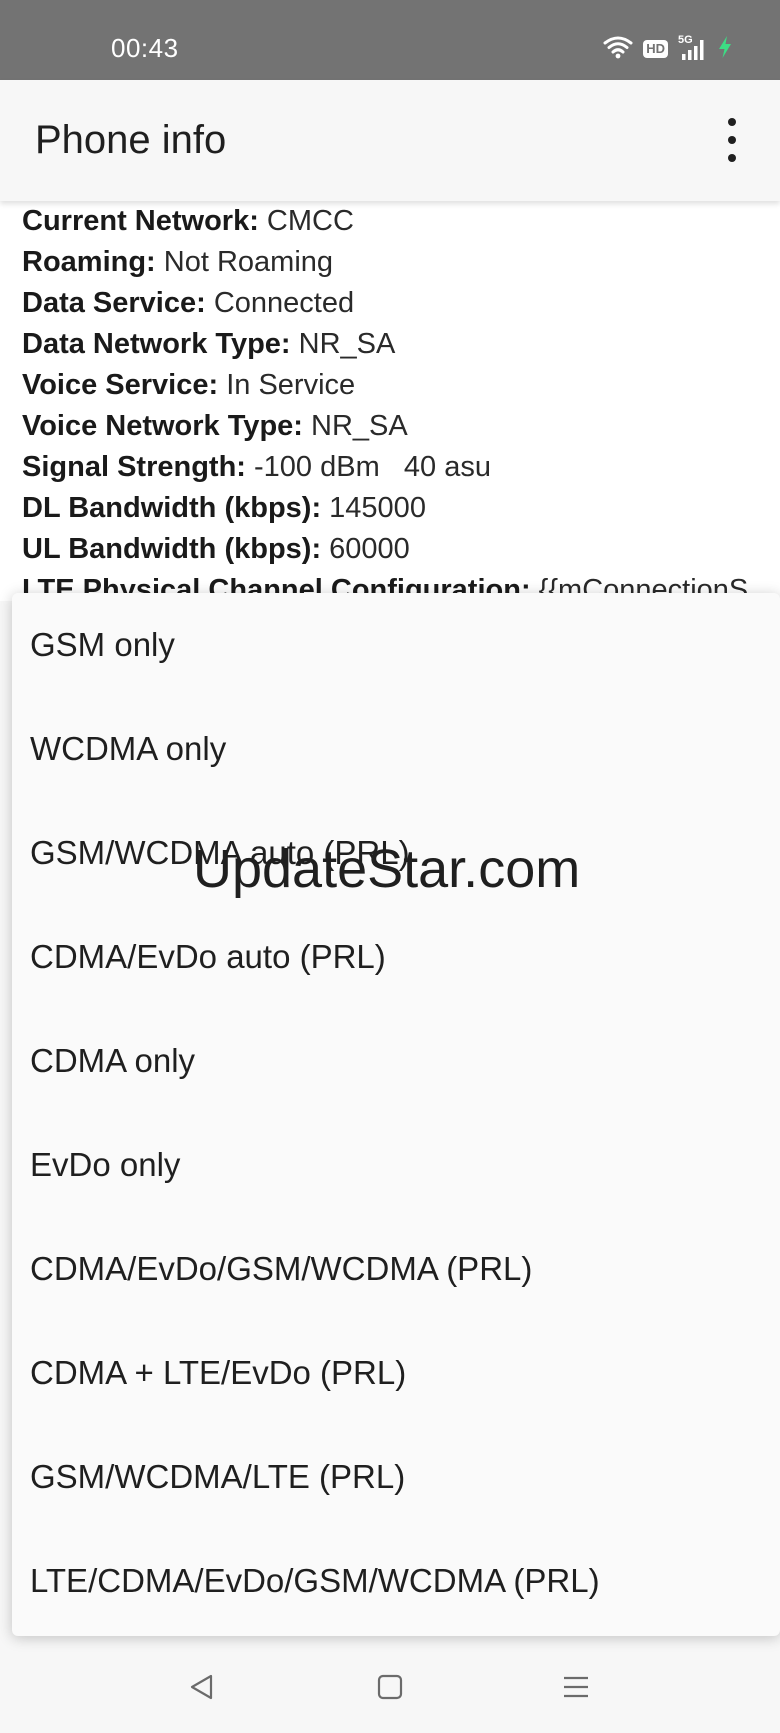 The width and height of the screenshot is (780, 1733). What do you see at coordinates (693, 48) in the screenshot?
I see `signal-5g-icon: 5G` at bounding box center [693, 48].